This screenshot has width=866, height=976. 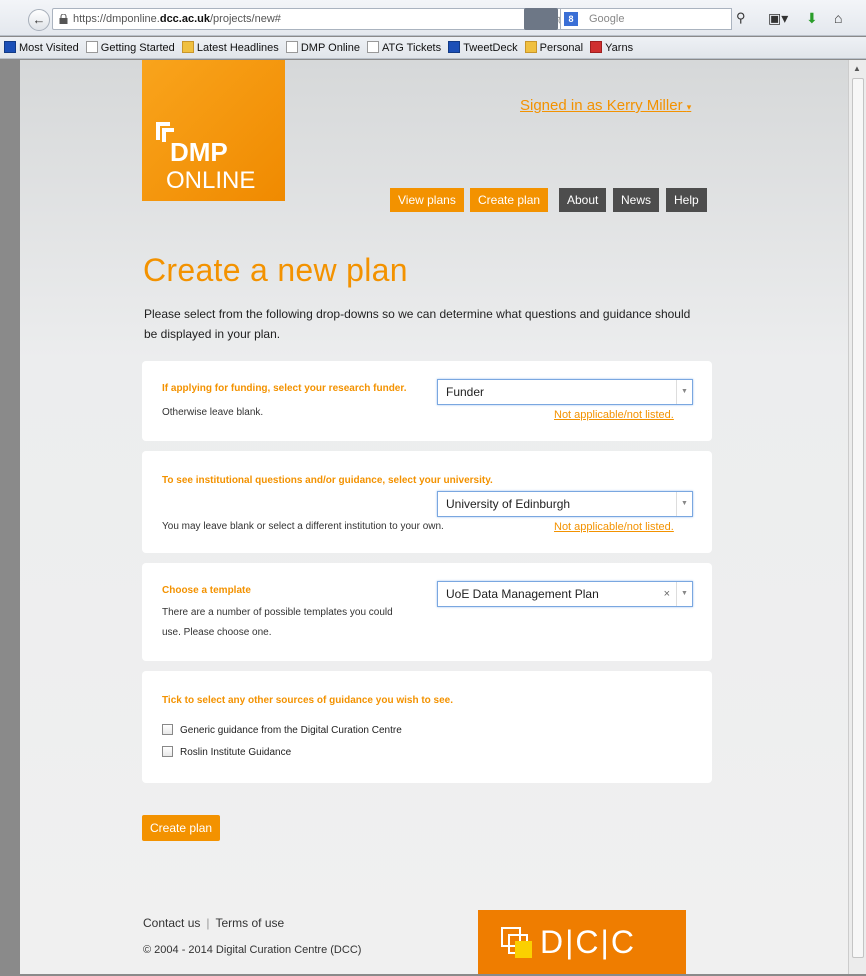 I want to click on close-icon: ×, so click(x=667, y=594).